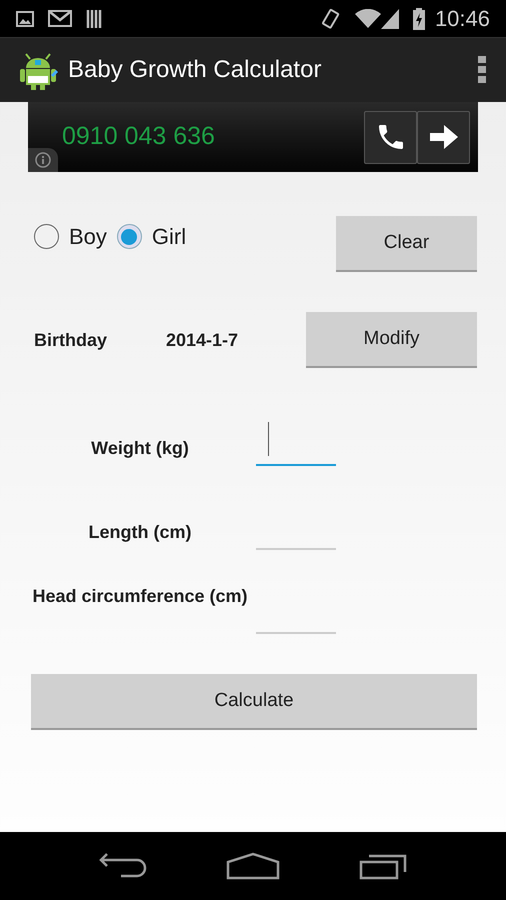  I want to click on info-icon, so click(43, 160).